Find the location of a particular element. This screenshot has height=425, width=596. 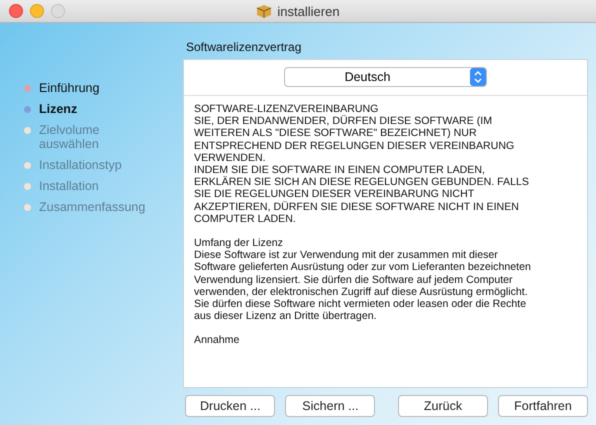

close-button is located at coordinates (16, 11).